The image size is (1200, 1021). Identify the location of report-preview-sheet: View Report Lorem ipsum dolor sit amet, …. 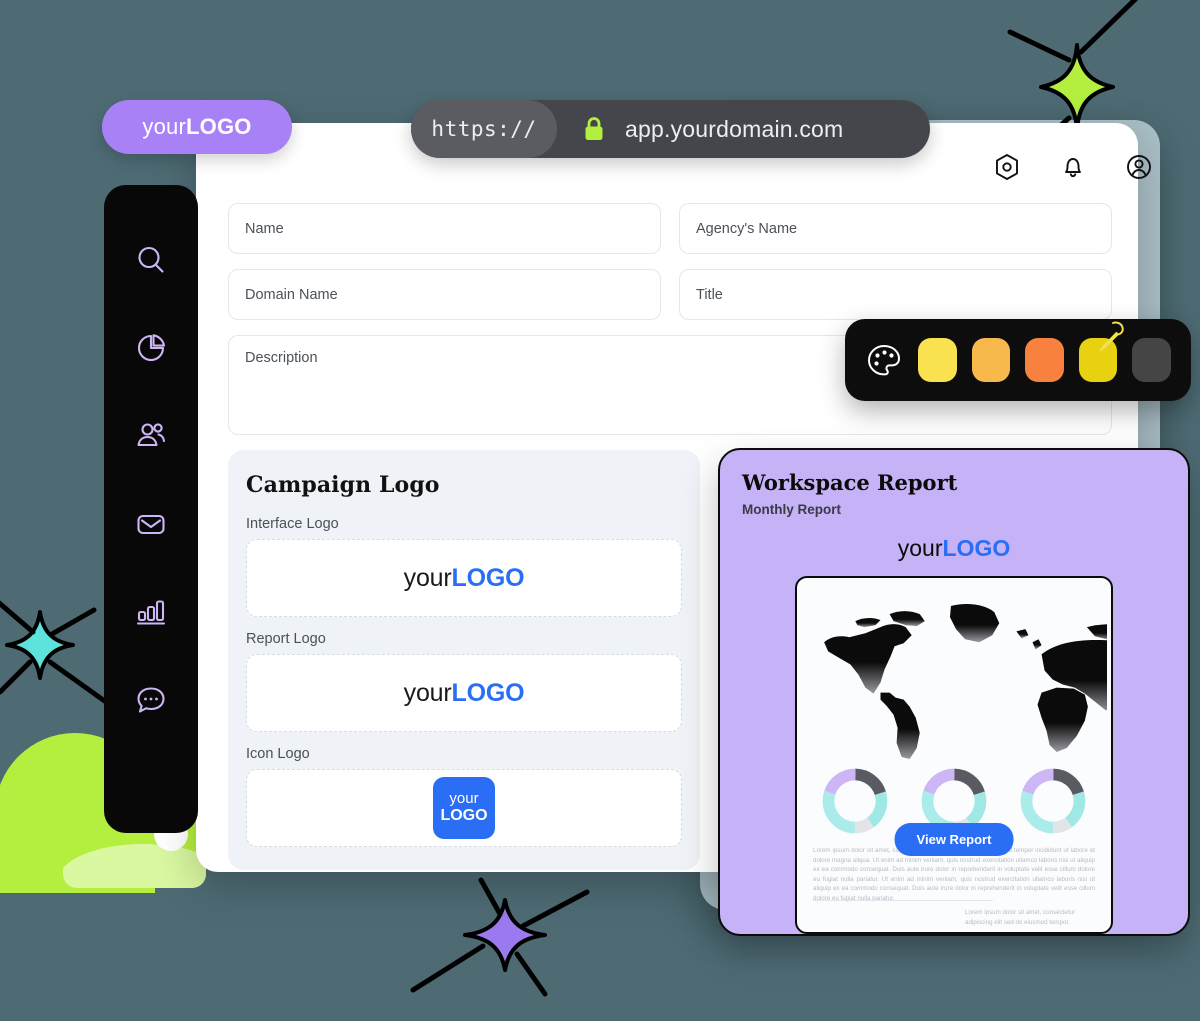
(954, 755).